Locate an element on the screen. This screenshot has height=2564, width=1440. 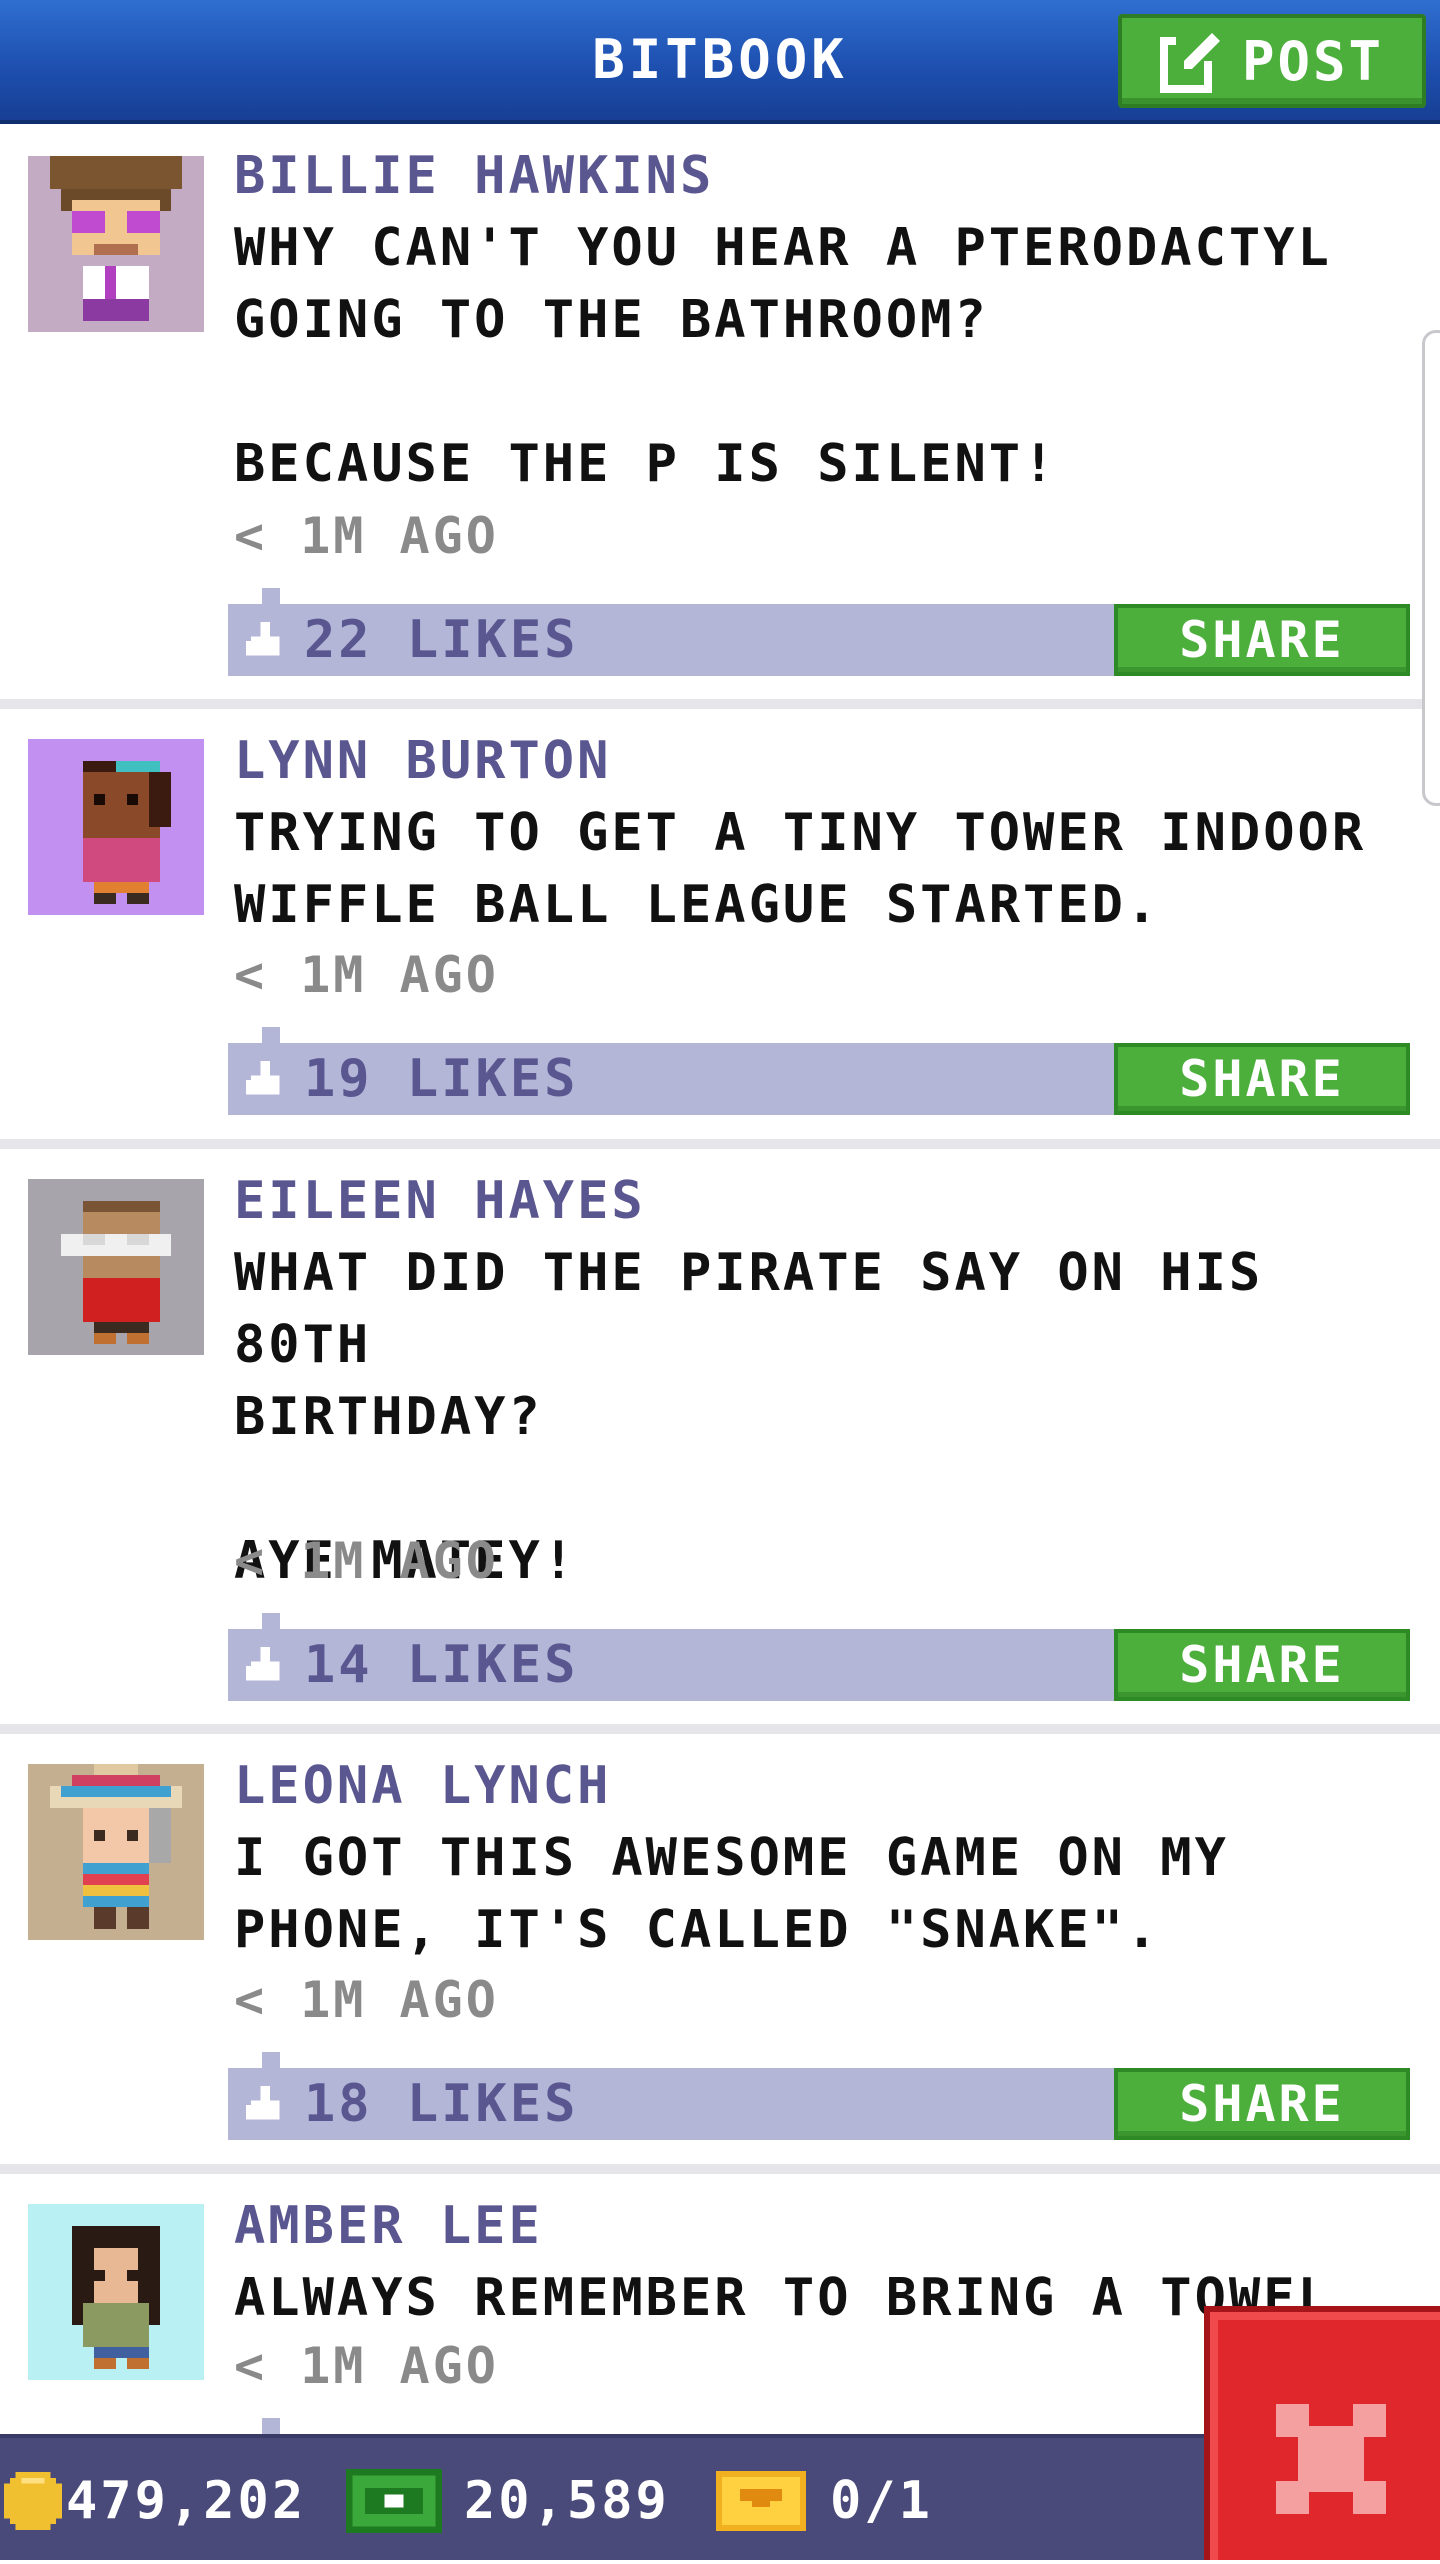
bux-counter: 20,589 is located at coordinates (508, 2501).